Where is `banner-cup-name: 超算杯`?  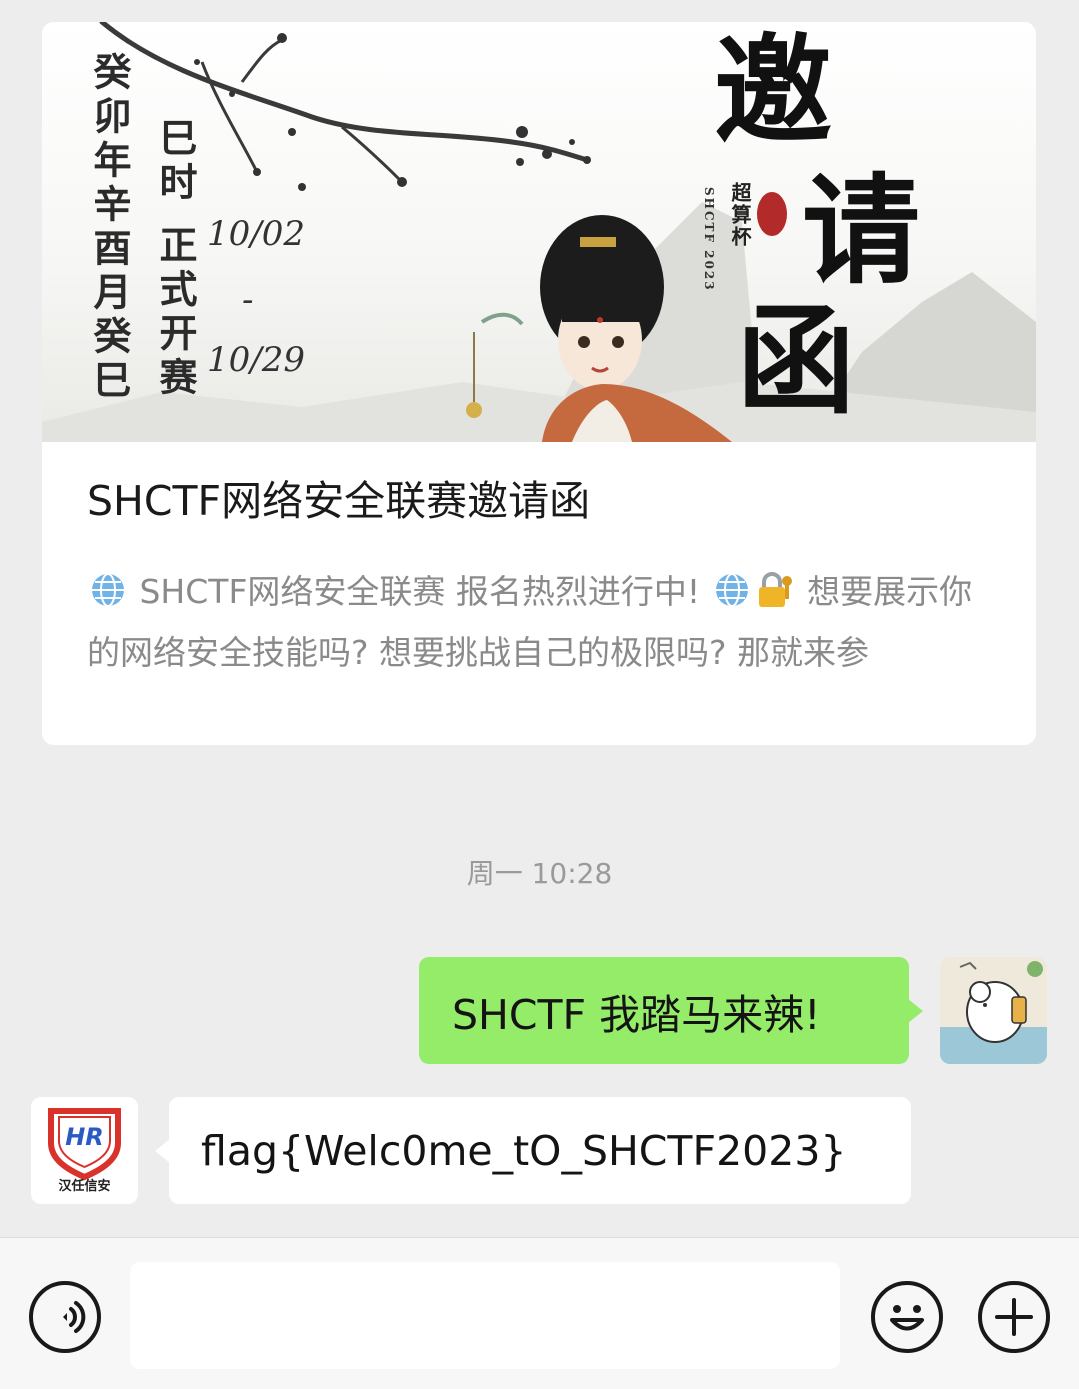
banner-cup-name: 超算杯 is located at coordinates (740, 215).